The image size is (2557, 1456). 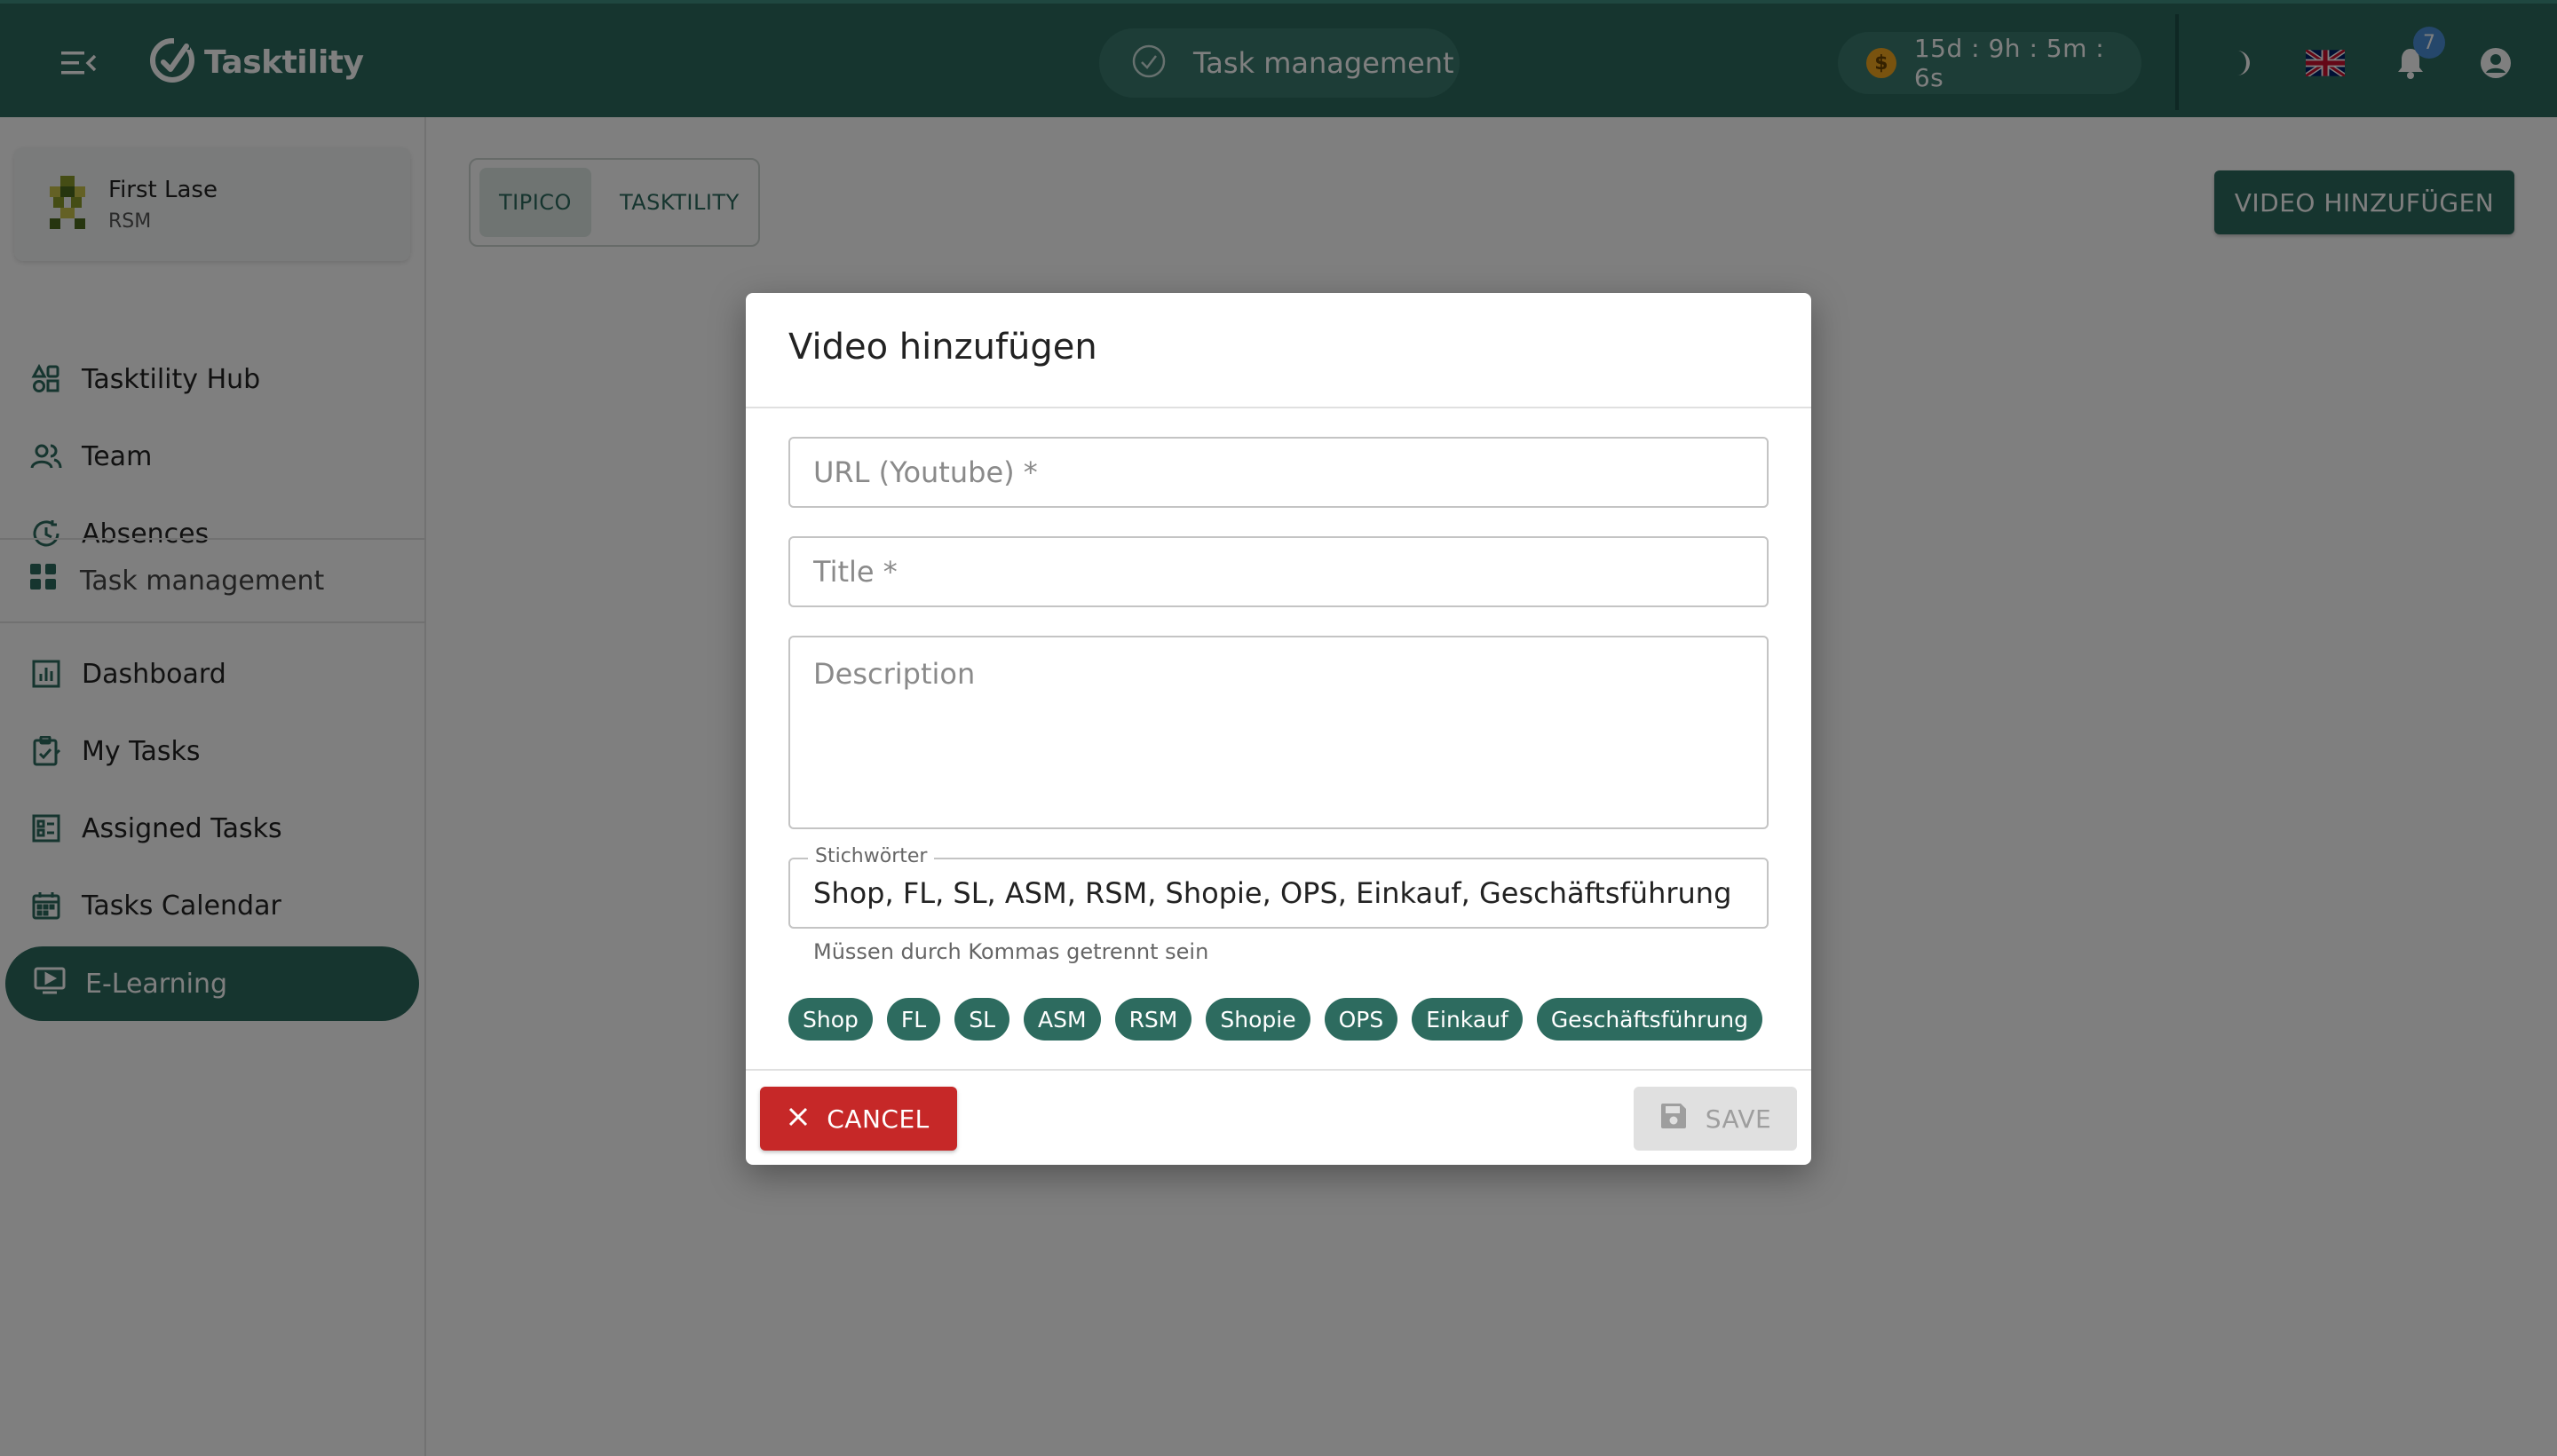 What do you see at coordinates (1738, 1119) in the screenshot?
I see `save-label: SAVE` at bounding box center [1738, 1119].